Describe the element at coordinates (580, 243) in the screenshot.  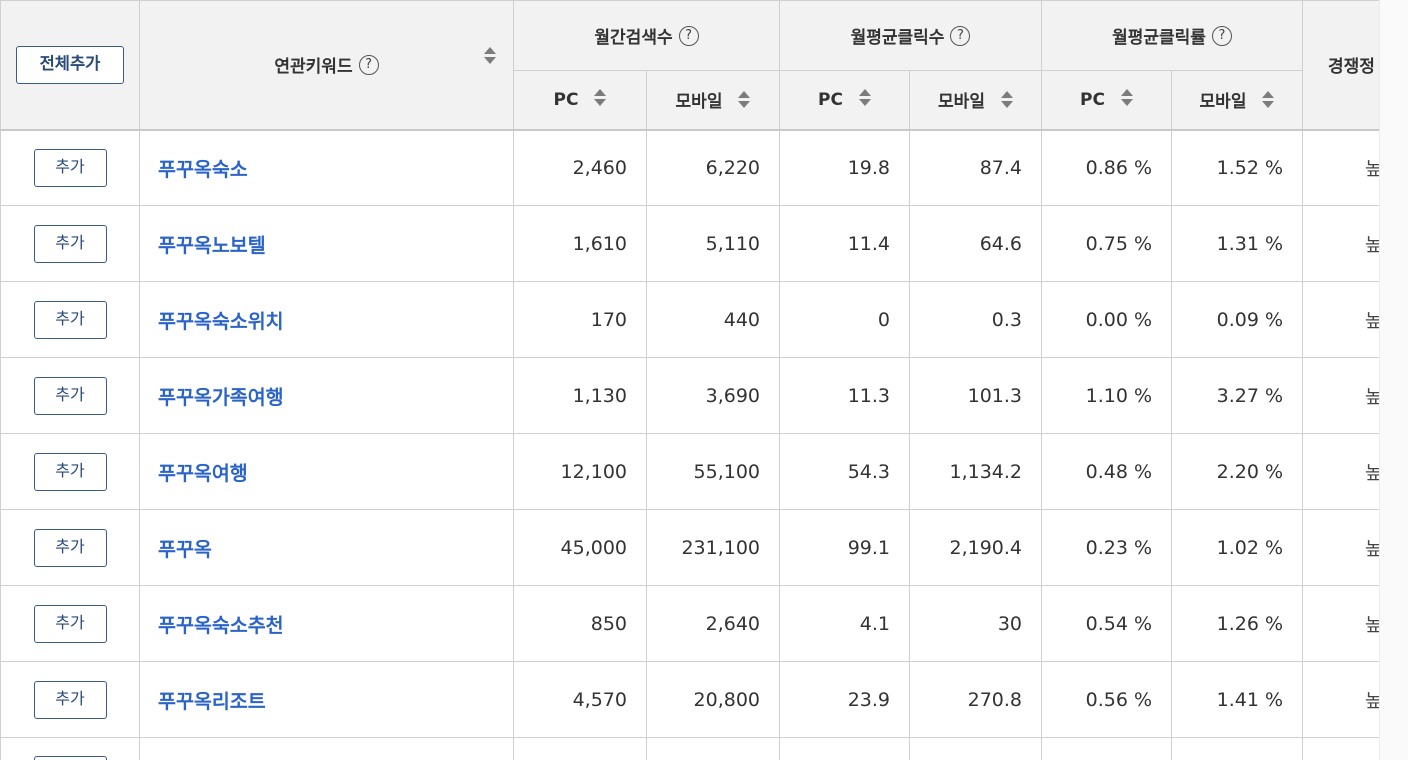
I see `search-pc-value: 1,610` at that location.